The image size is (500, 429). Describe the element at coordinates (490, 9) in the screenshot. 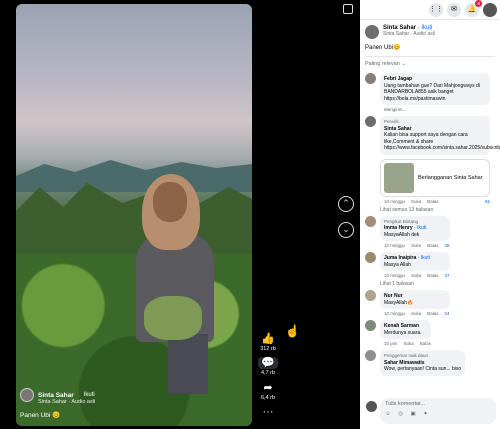

I see `profile-avatar` at that location.